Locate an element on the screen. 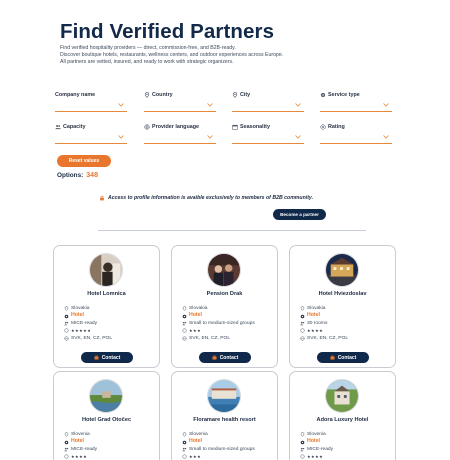 The height and width of the screenshot is (460, 450). filter-seasonality: Seasonality is located at coordinates (268, 134).